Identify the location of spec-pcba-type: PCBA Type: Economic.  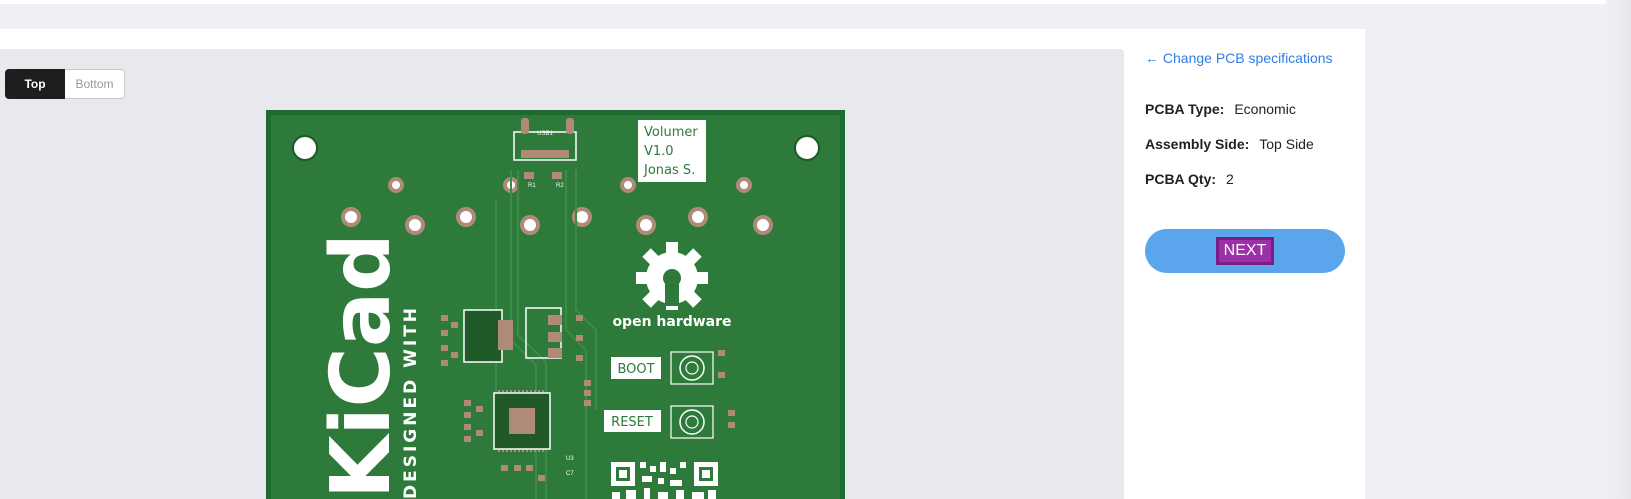
(1220, 109).